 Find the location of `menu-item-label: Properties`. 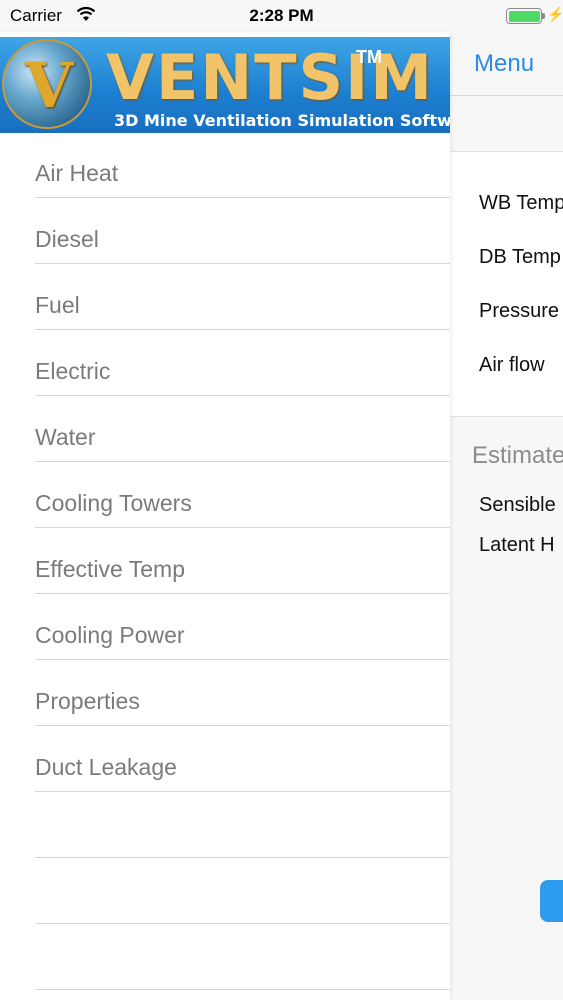

menu-item-label: Properties is located at coordinates (87, 701).